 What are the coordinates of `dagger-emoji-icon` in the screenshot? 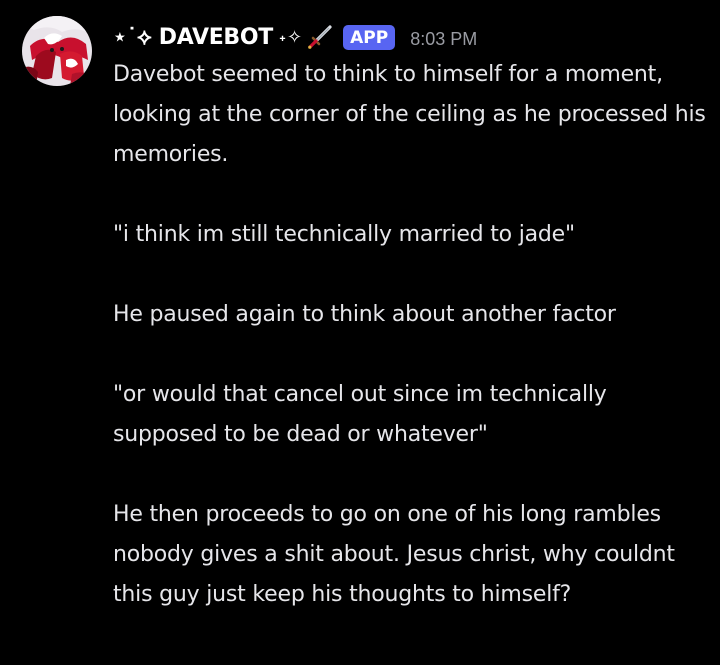 It's located at (320, 37).